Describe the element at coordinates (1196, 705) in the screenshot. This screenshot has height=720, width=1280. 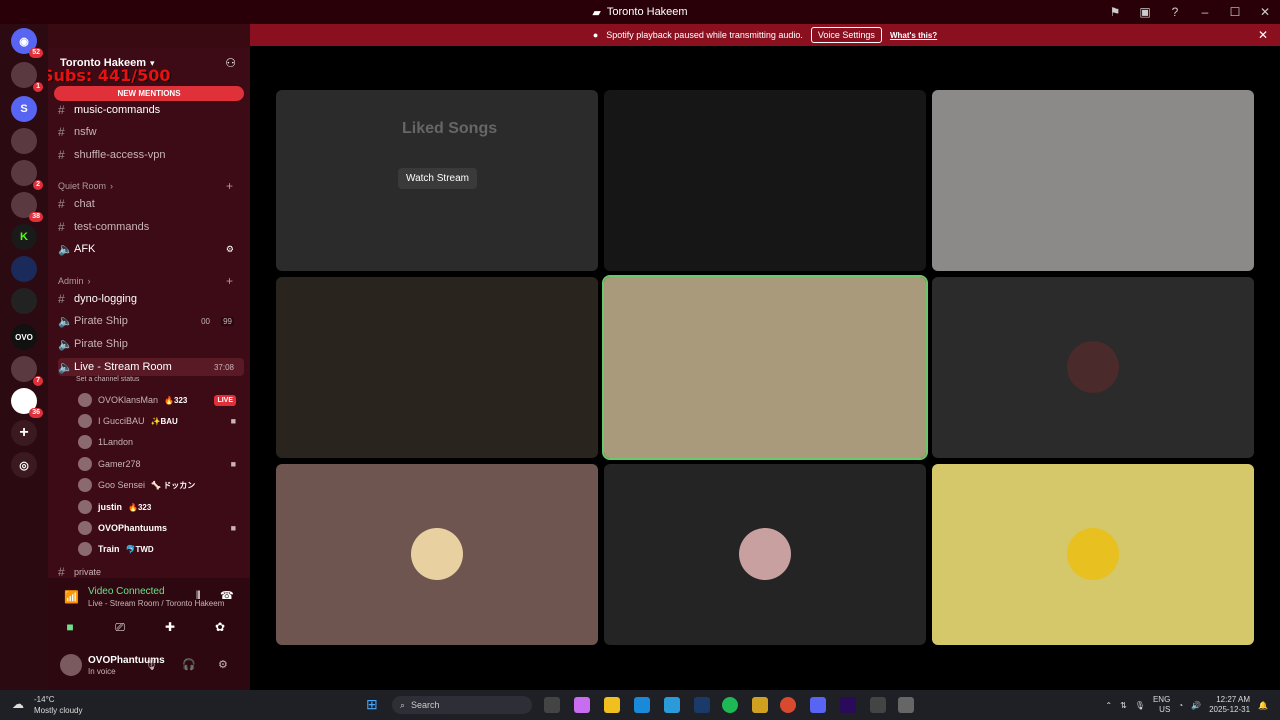
I see `volume-icon: 🔊` at that location.